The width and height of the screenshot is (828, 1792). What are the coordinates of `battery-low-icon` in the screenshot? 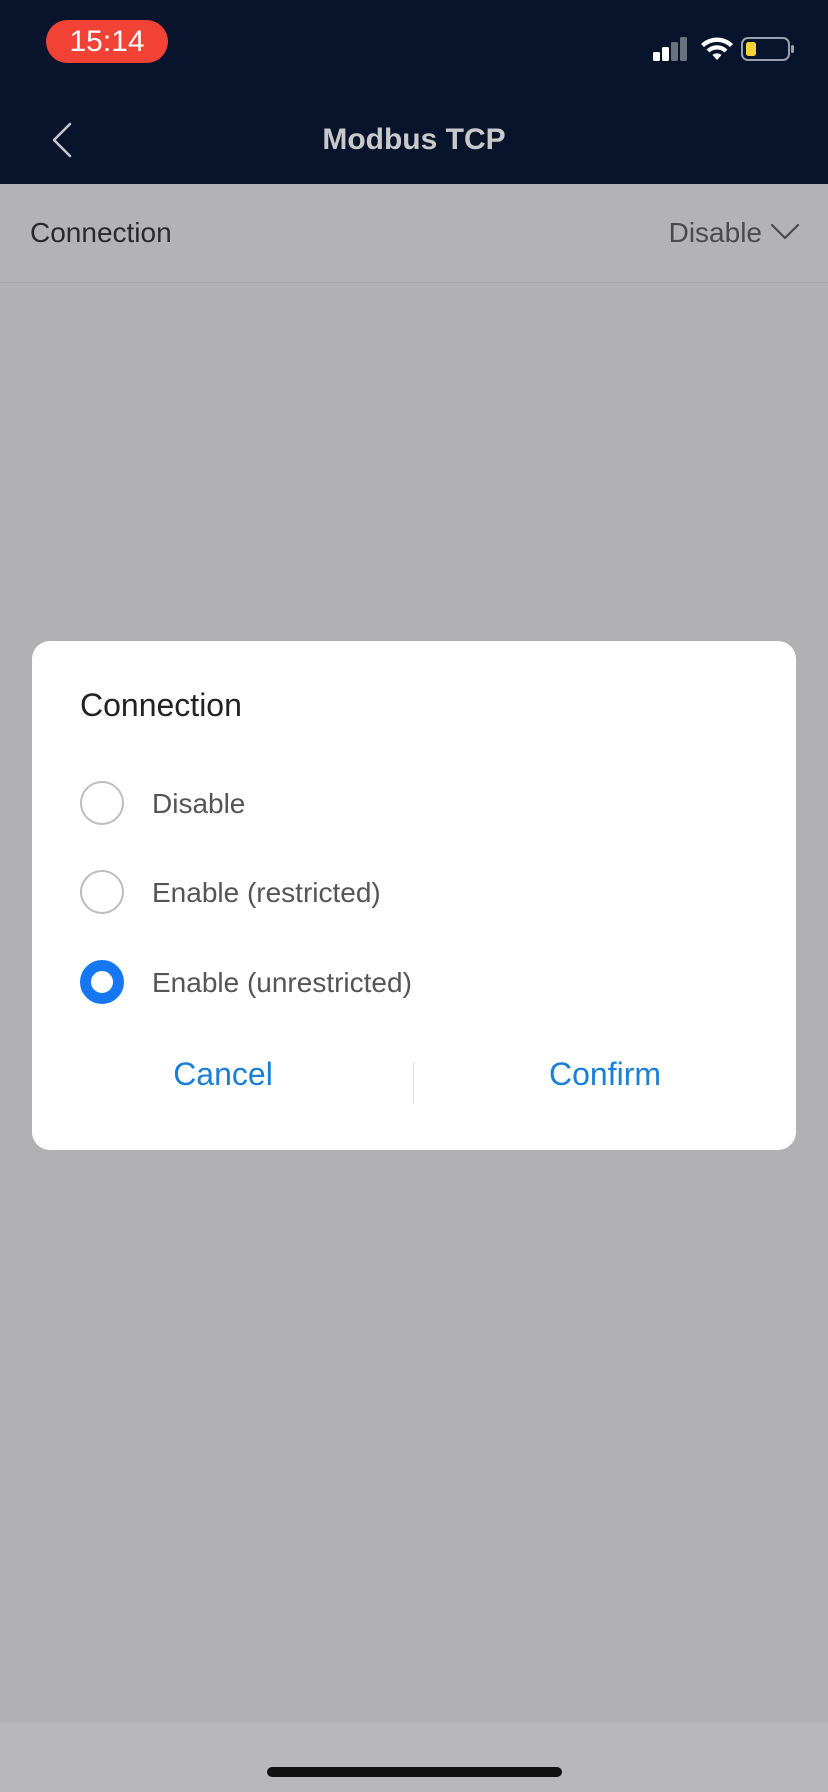 It's located at (767, 49).